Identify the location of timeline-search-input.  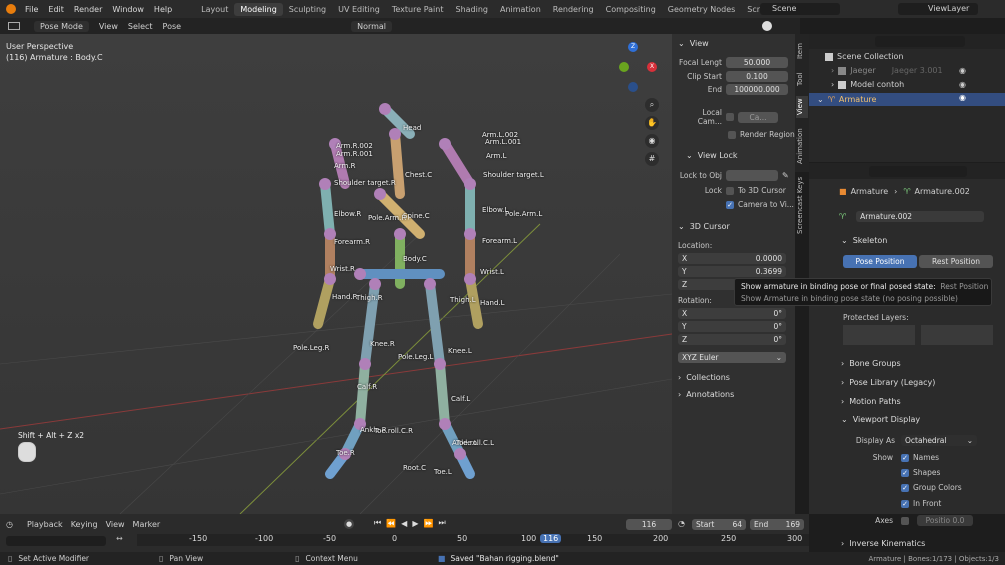
(56, 541).